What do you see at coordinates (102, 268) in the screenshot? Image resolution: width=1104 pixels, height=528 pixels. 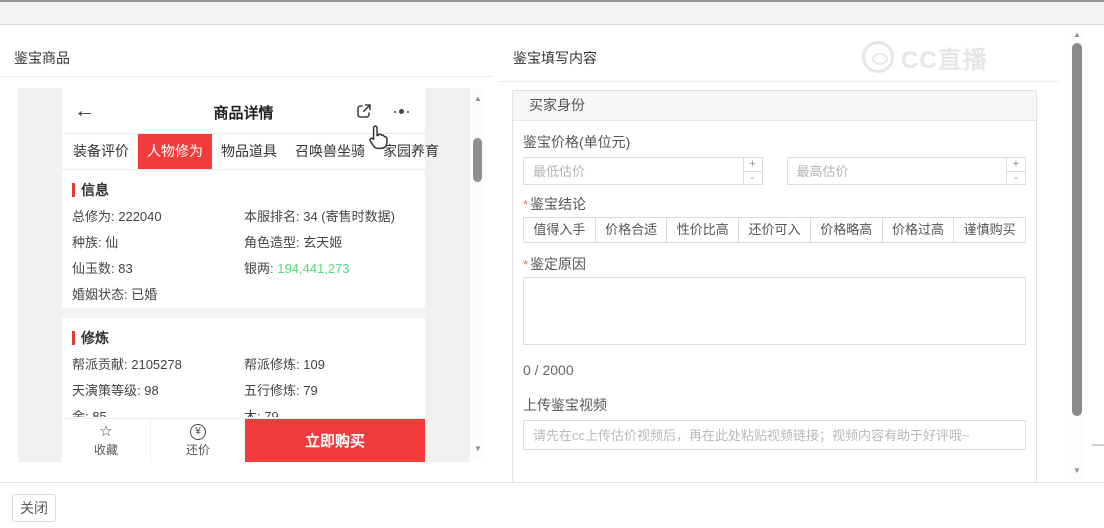 I see `attribute-cell: 仙玉数: 83` at bounding box center [102, 268].